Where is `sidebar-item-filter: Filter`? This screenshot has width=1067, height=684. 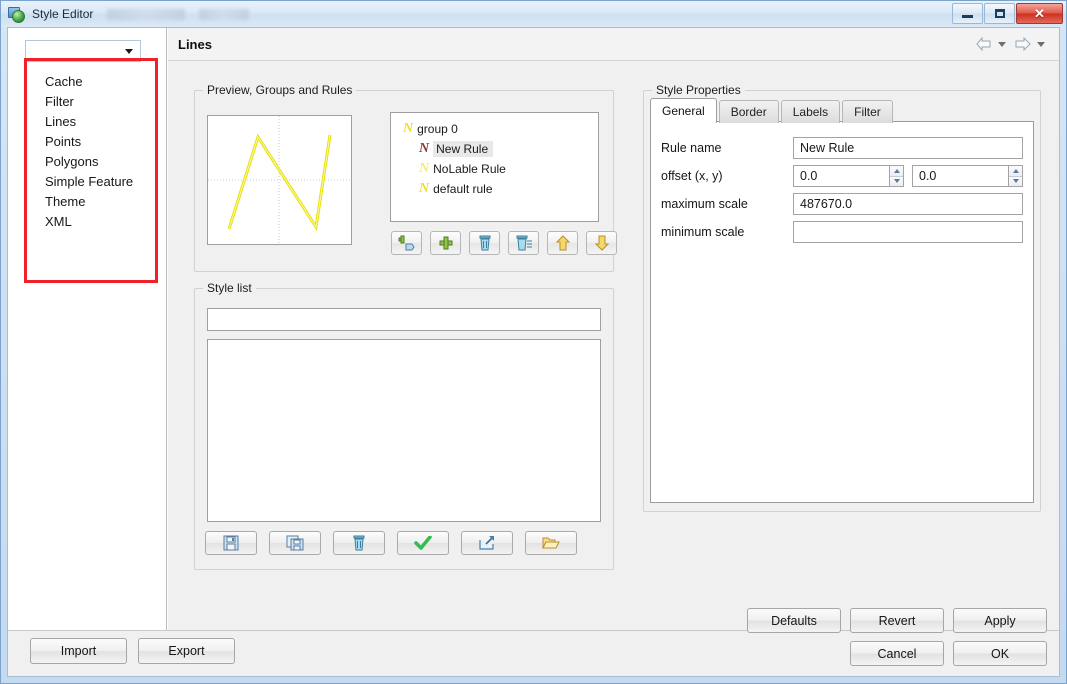
sidebar-item-filter: Filter is located at coordinates (92, 102).